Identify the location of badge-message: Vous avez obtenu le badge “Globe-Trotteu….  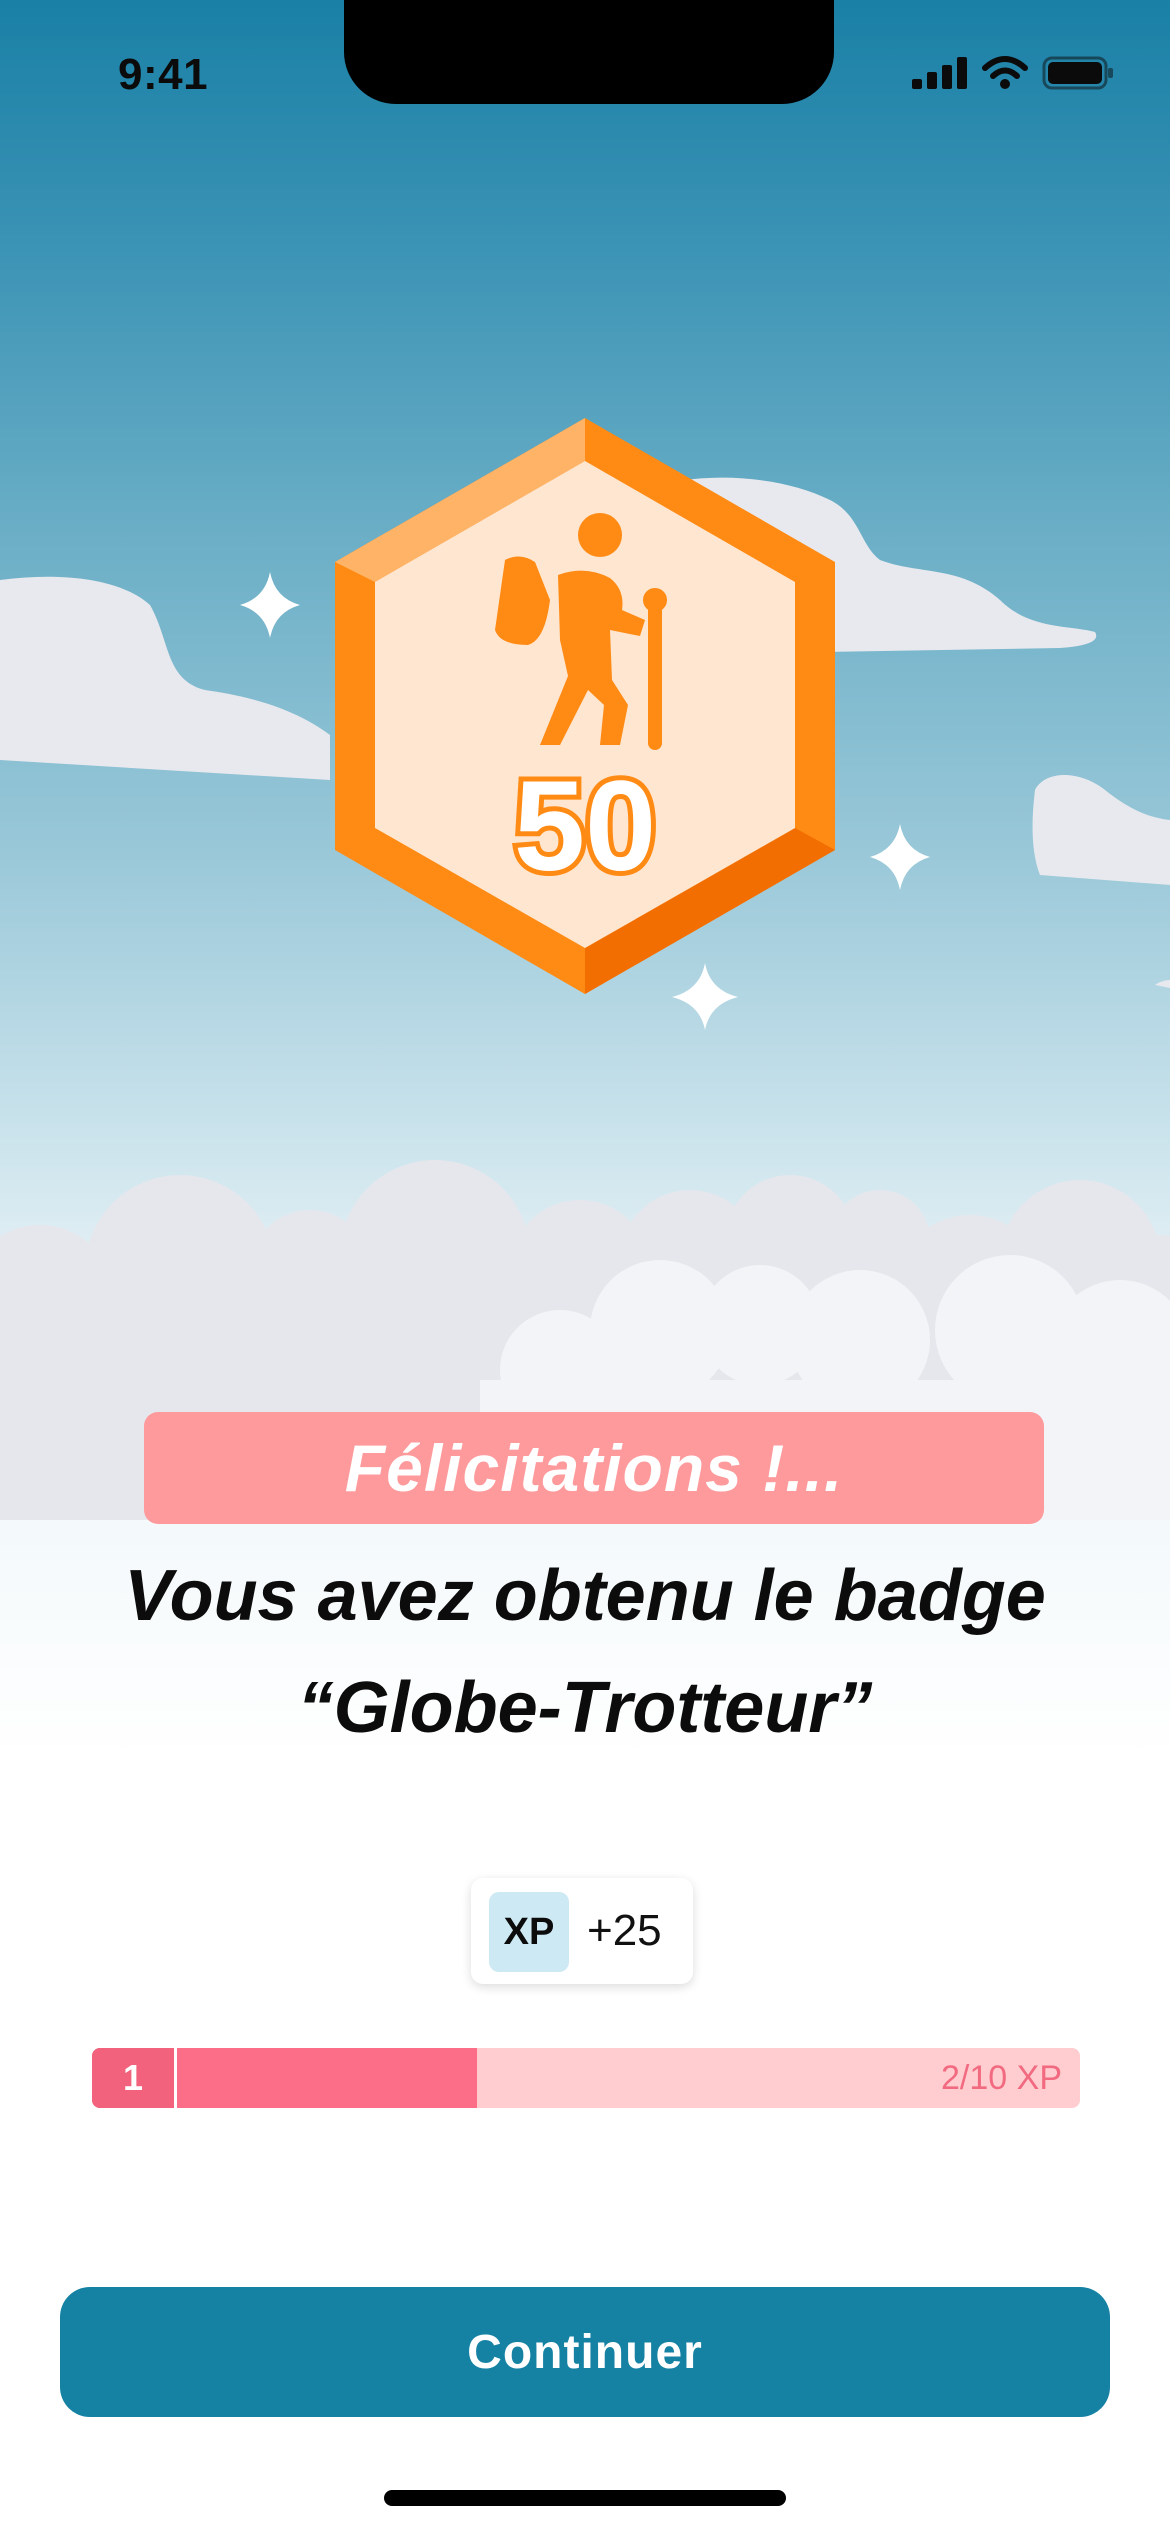
(585, 1652).